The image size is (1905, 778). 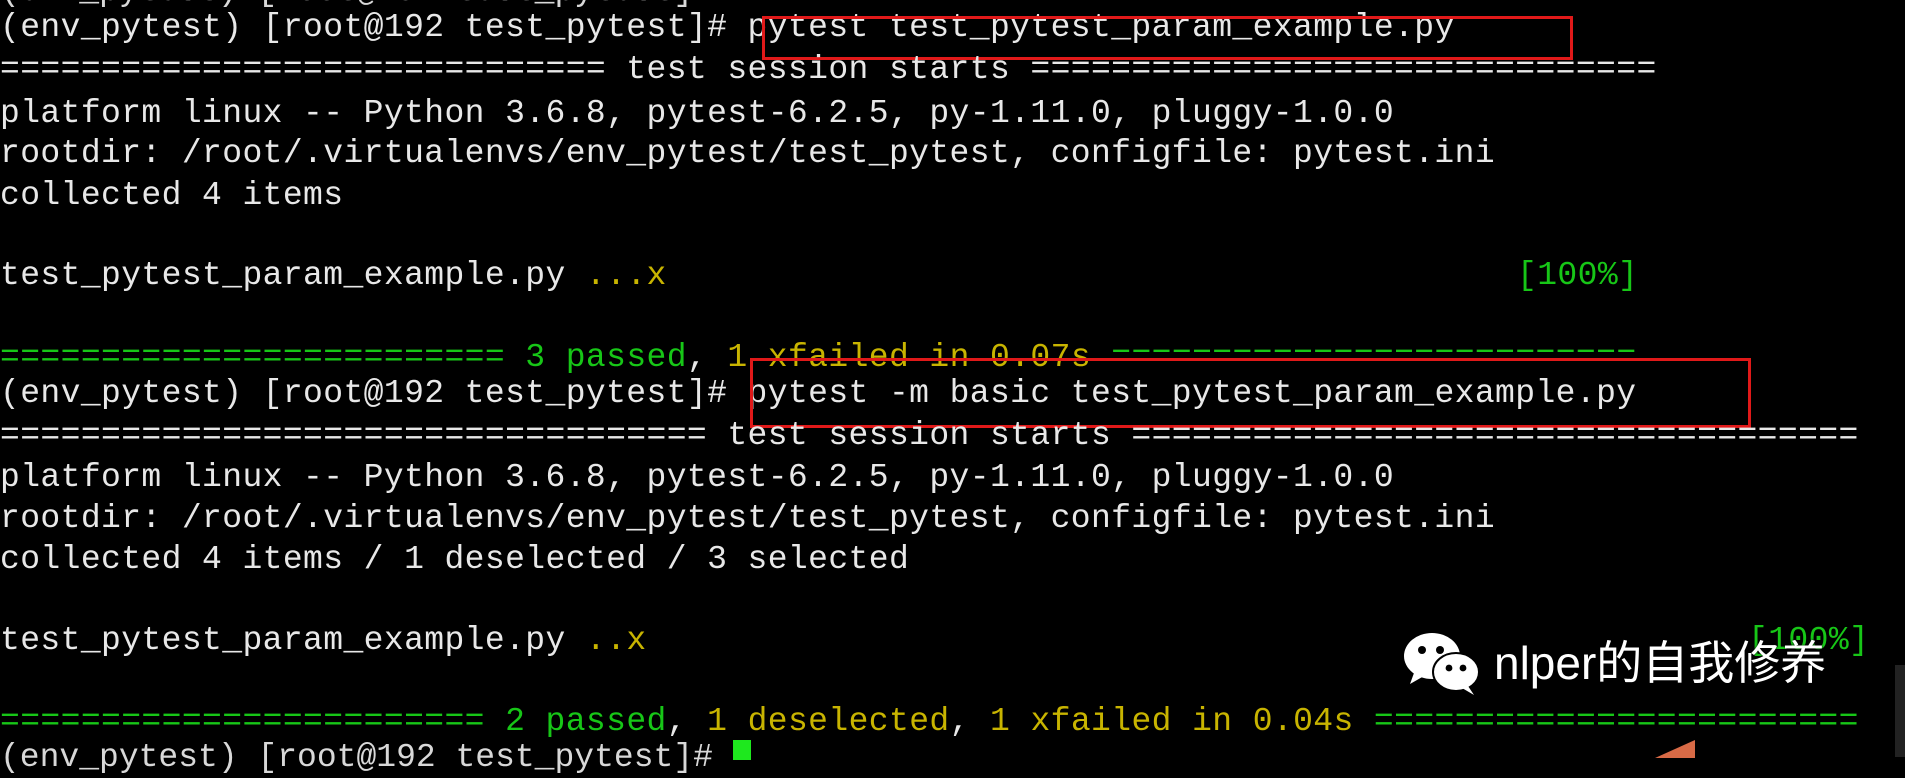 I want to click on wechat-icon, so click(x=1442, y=664).